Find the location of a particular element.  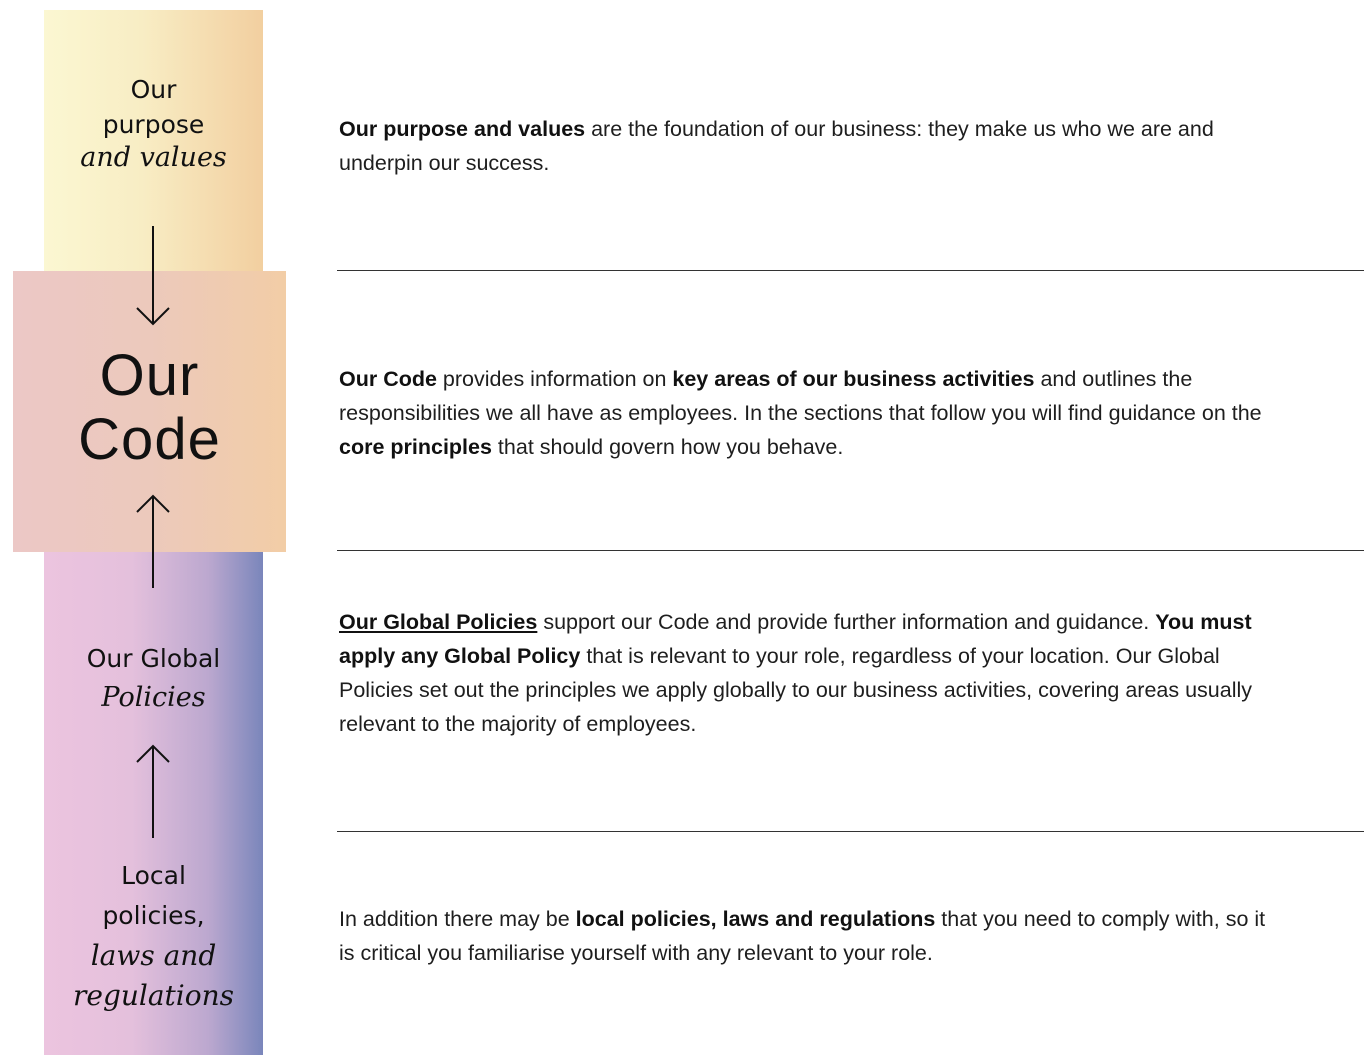

local-label-line4: regulations is located at coordinates (153, 995).